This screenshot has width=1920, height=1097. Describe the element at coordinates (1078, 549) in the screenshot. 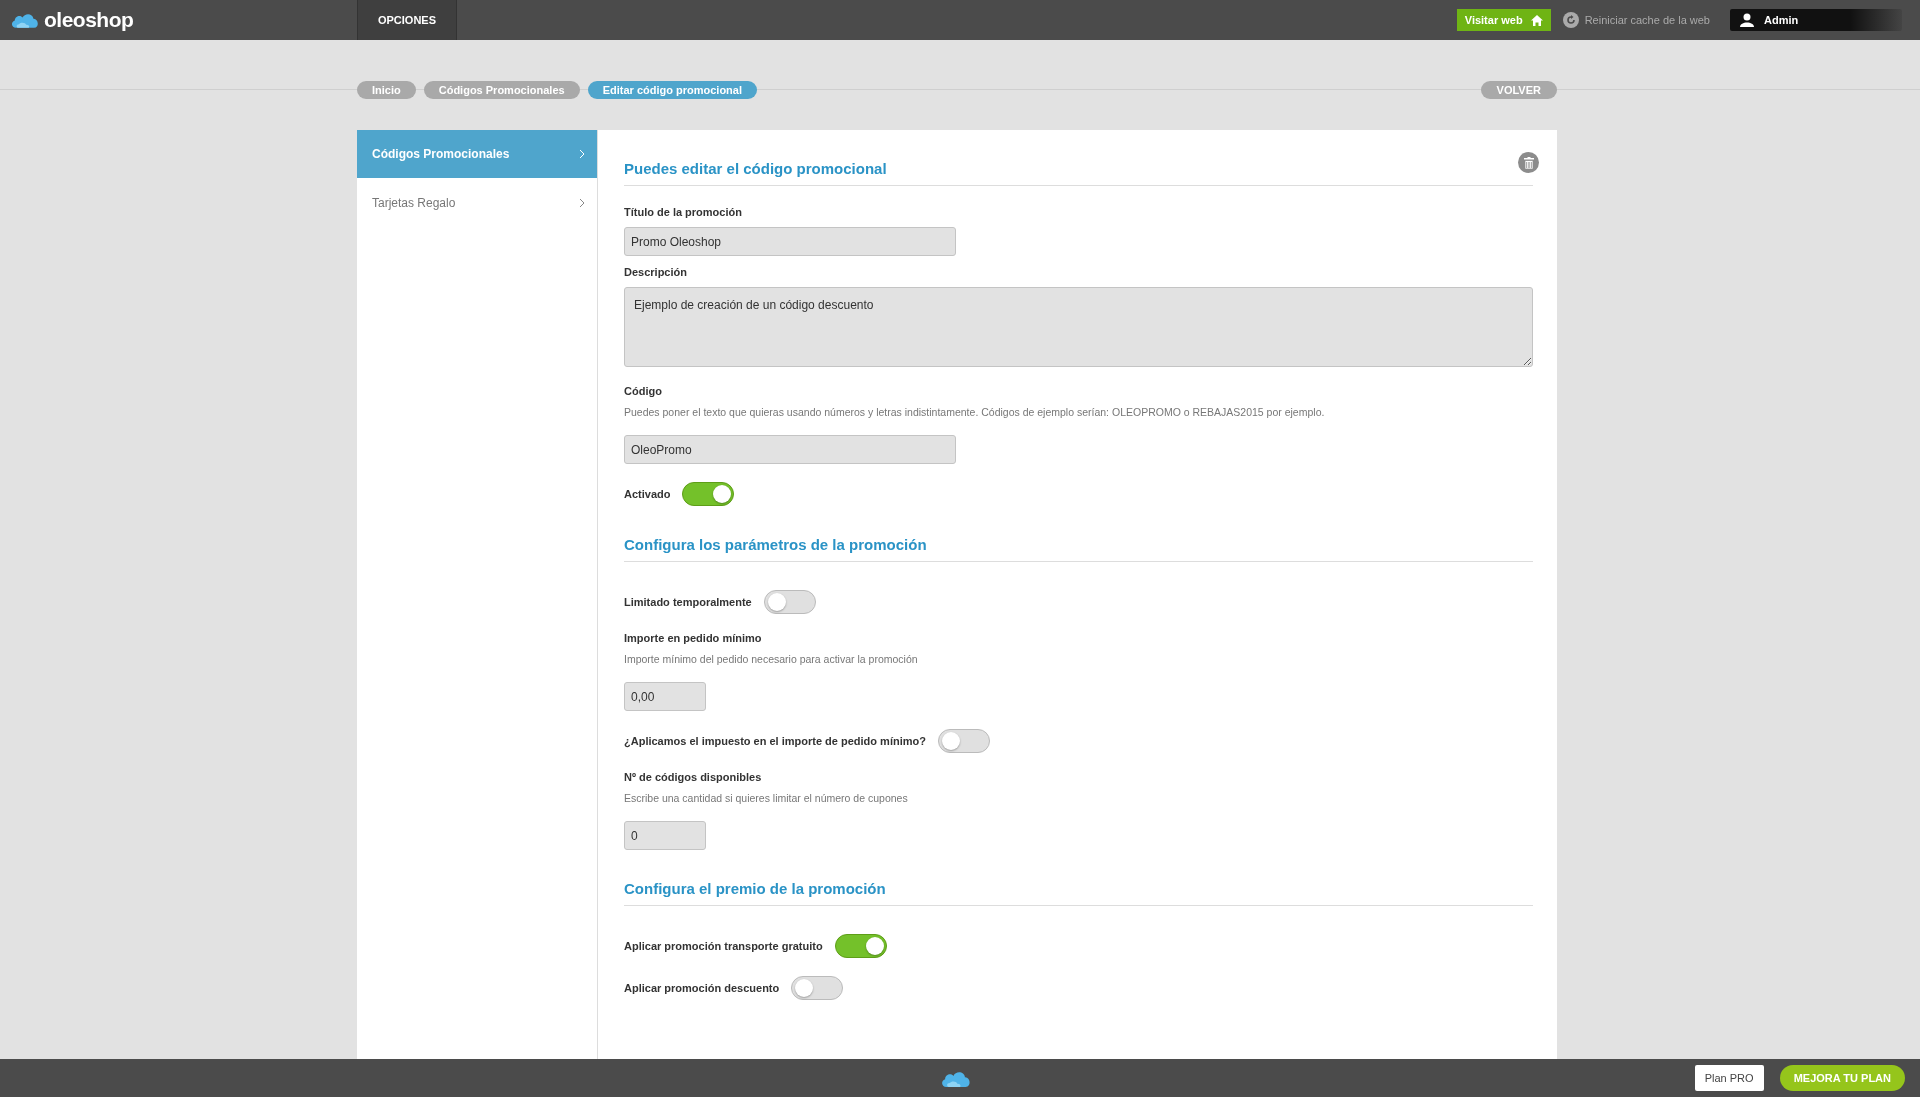

I see `section-heading: Configura los parámetros de la promoción` at that location.